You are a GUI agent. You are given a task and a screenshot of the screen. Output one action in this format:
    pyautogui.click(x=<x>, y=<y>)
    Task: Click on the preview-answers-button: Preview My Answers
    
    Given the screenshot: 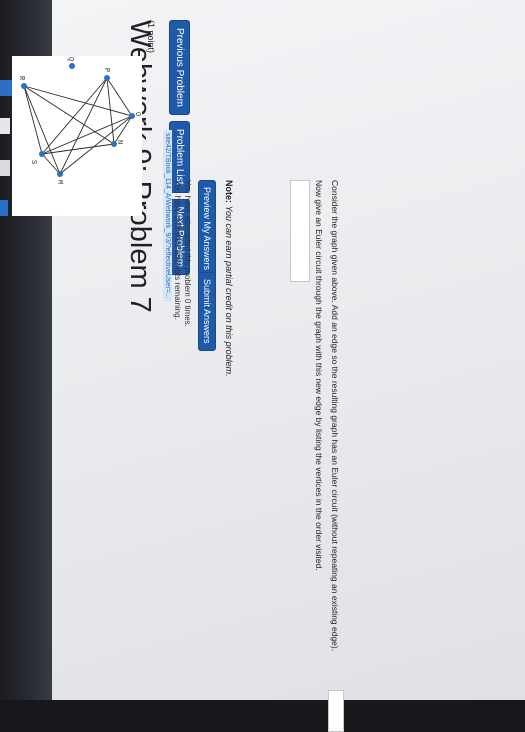 What is the action you would take?
    pyautogui.click(x=207, y=229)
    